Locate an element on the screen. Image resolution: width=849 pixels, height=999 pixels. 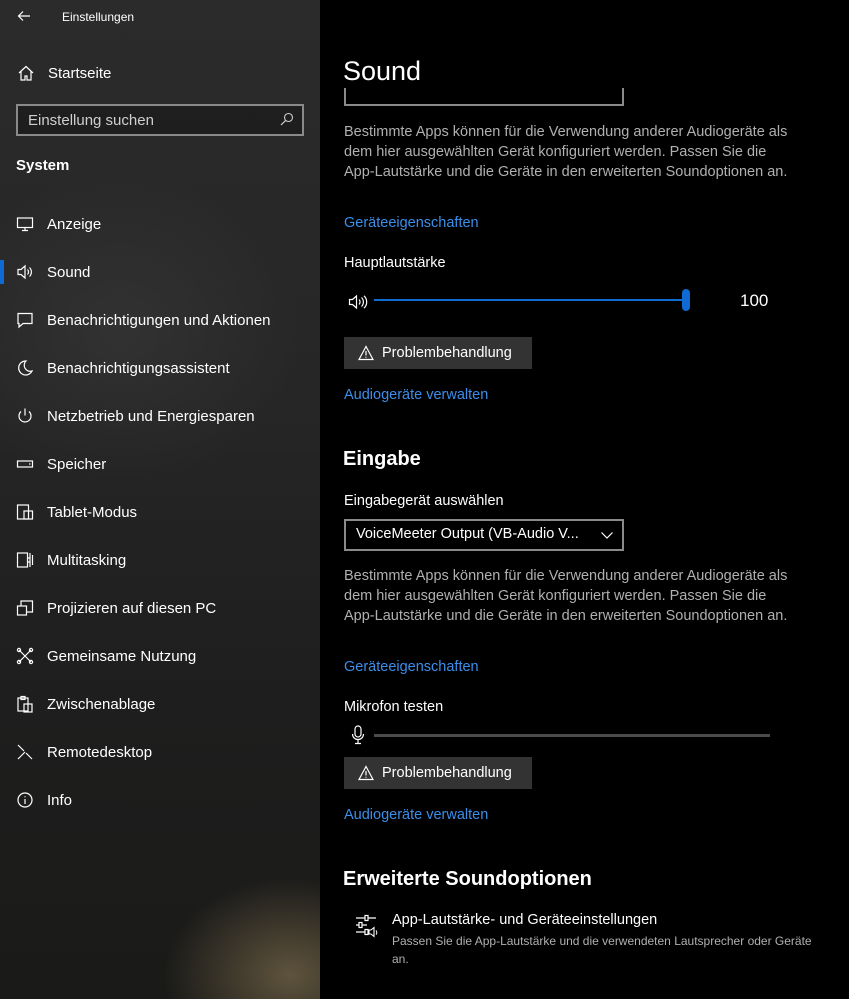
back-button is located at coordinates (24, 16).